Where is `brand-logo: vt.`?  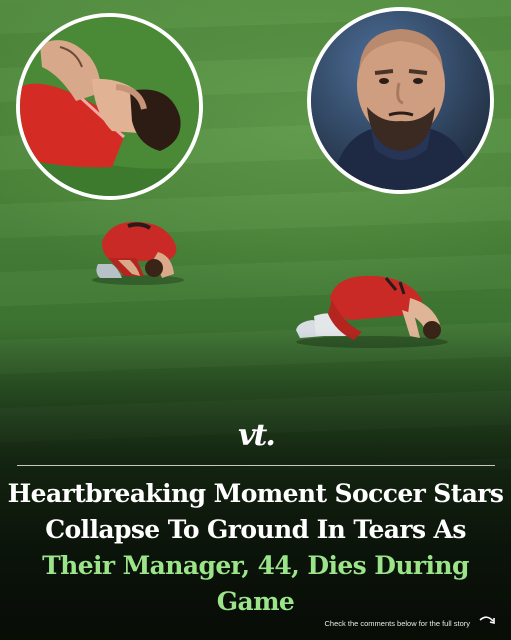
brand-logo: vt. is located at coordinates (257, 435).